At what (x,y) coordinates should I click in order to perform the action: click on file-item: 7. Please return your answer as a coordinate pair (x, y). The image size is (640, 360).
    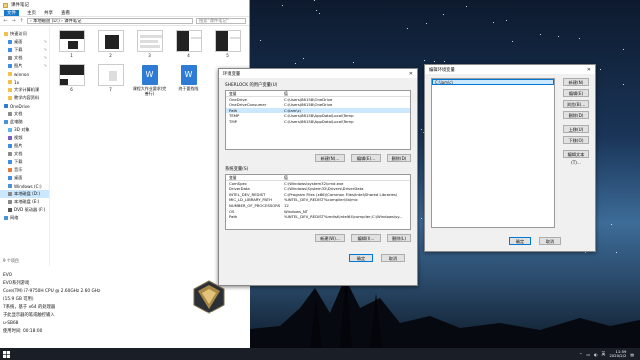
    Looking at the image, I should click on (110, 80).